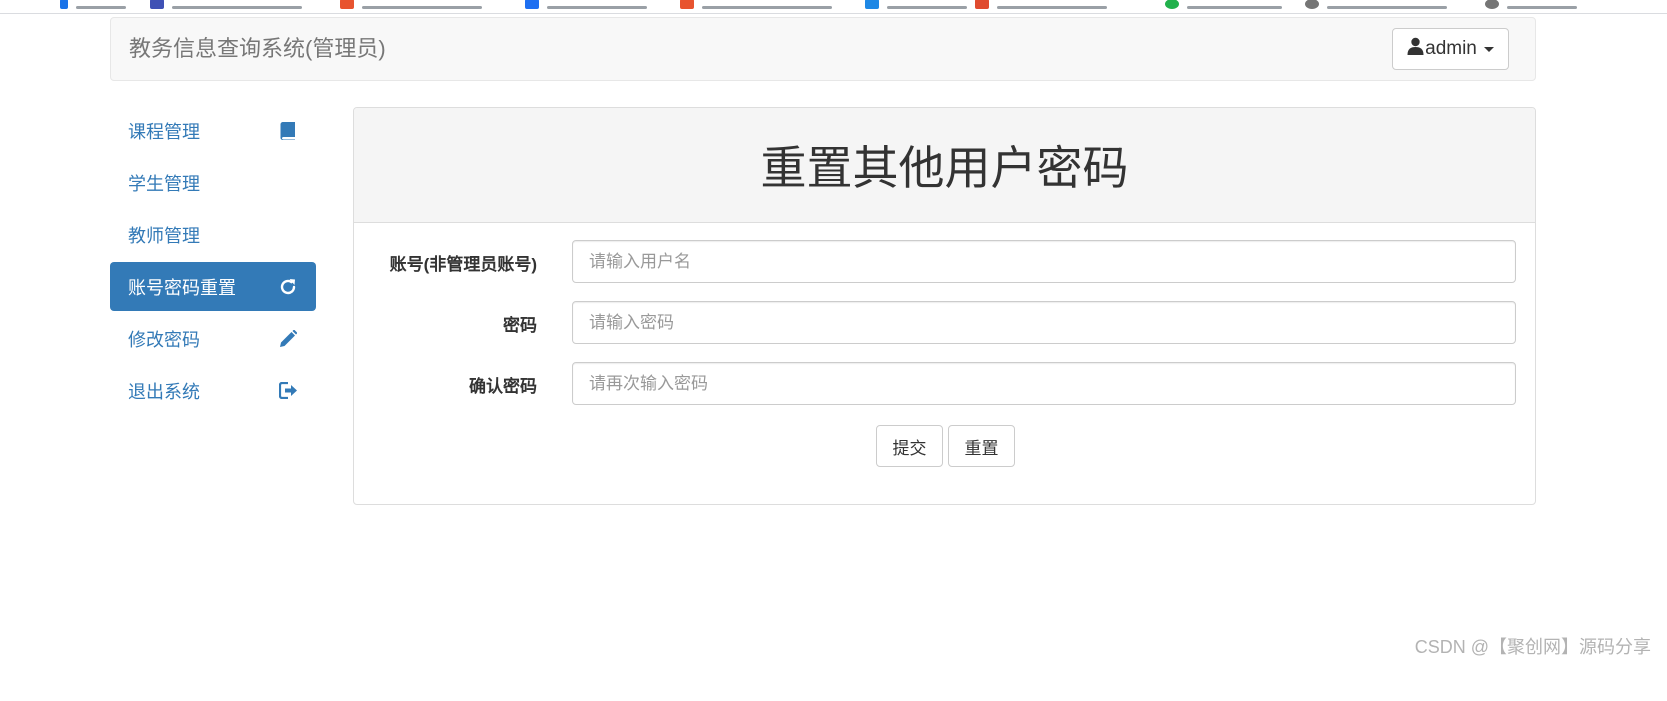 Image resolution: width=1667 pixels, height=701 pixels. Describe the element at coordinates (288, 131) in the screenshot. I see `book-icon` at that location.